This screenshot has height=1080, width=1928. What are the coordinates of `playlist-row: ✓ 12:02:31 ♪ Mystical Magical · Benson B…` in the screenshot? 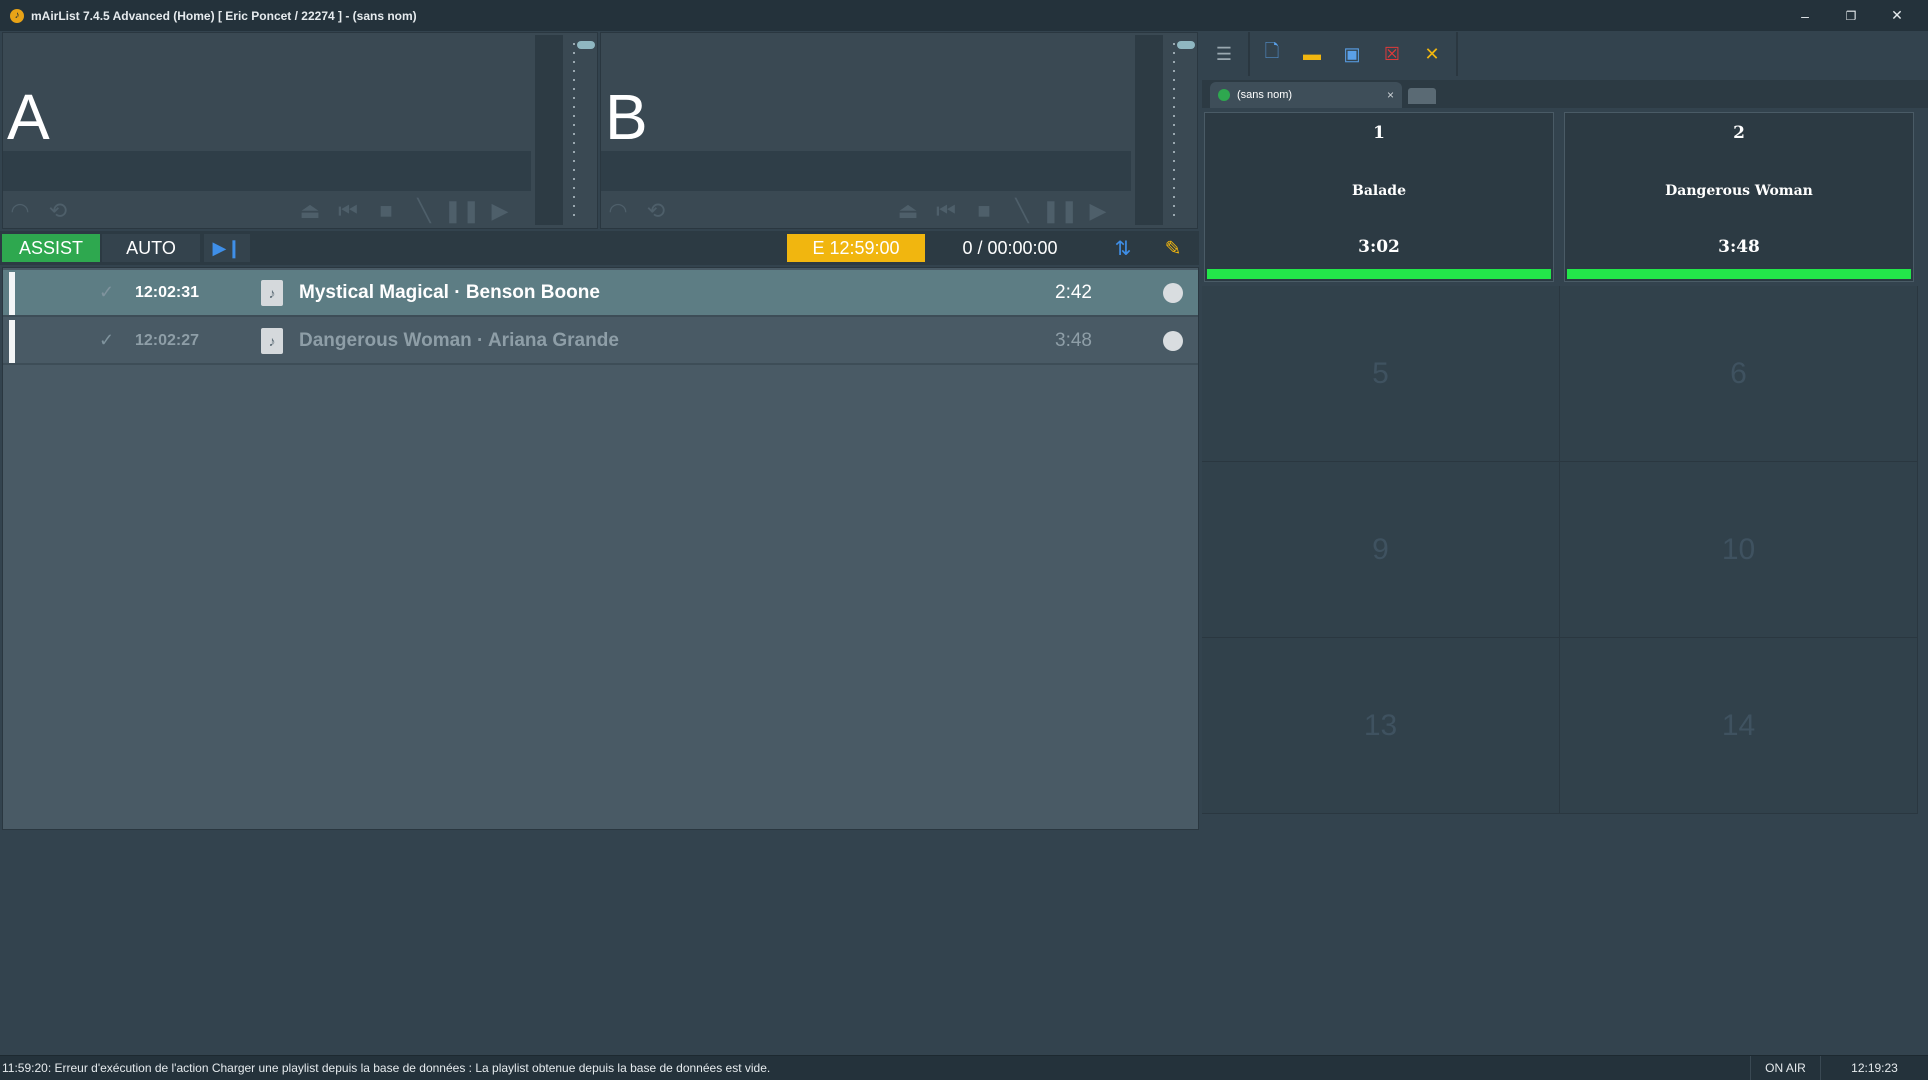 It's located at (600, 293).